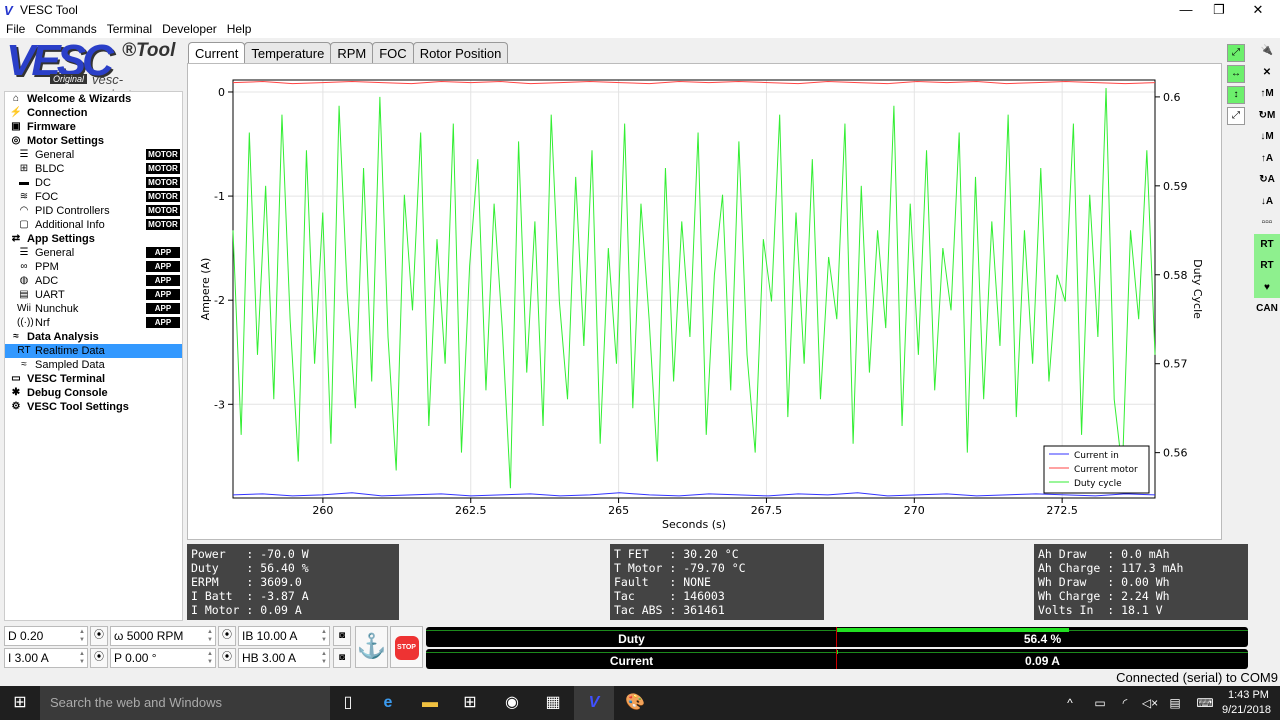 The image size is (1280, 720). I want to click on file-explorer-icon: ▬, so click(430, 703).